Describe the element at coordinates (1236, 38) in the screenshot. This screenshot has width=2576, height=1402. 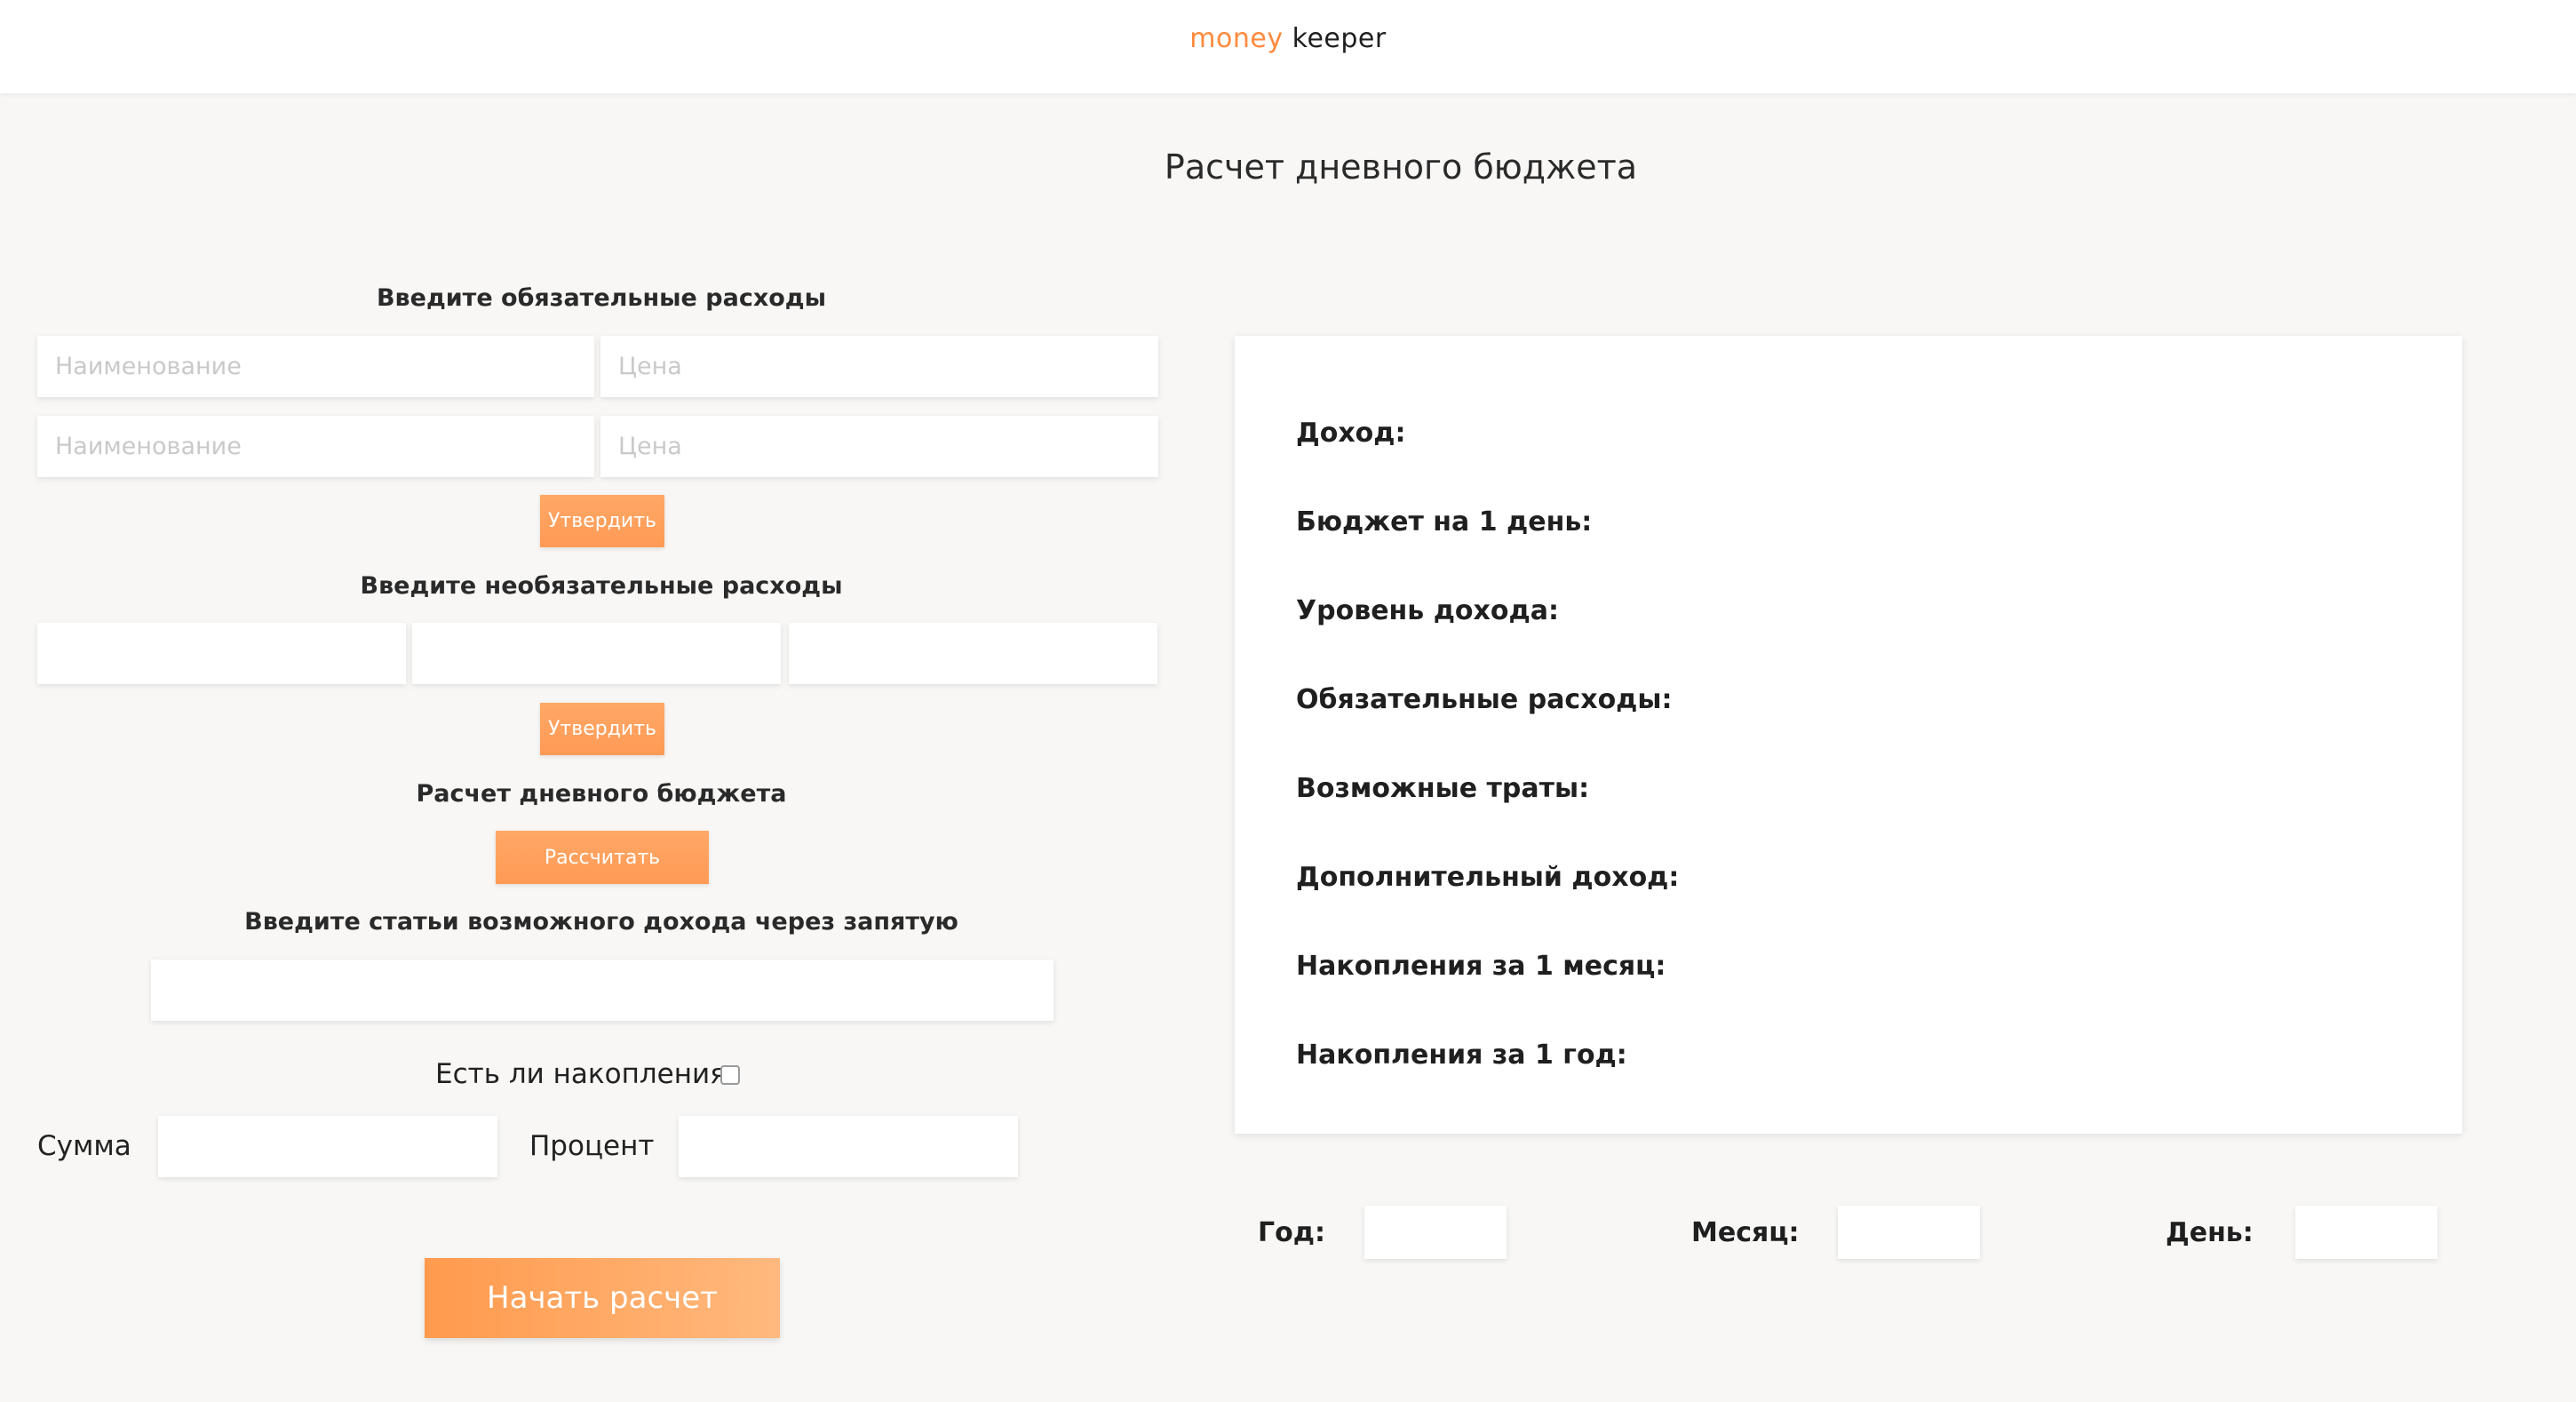
I see `logo-money: money` at that location.